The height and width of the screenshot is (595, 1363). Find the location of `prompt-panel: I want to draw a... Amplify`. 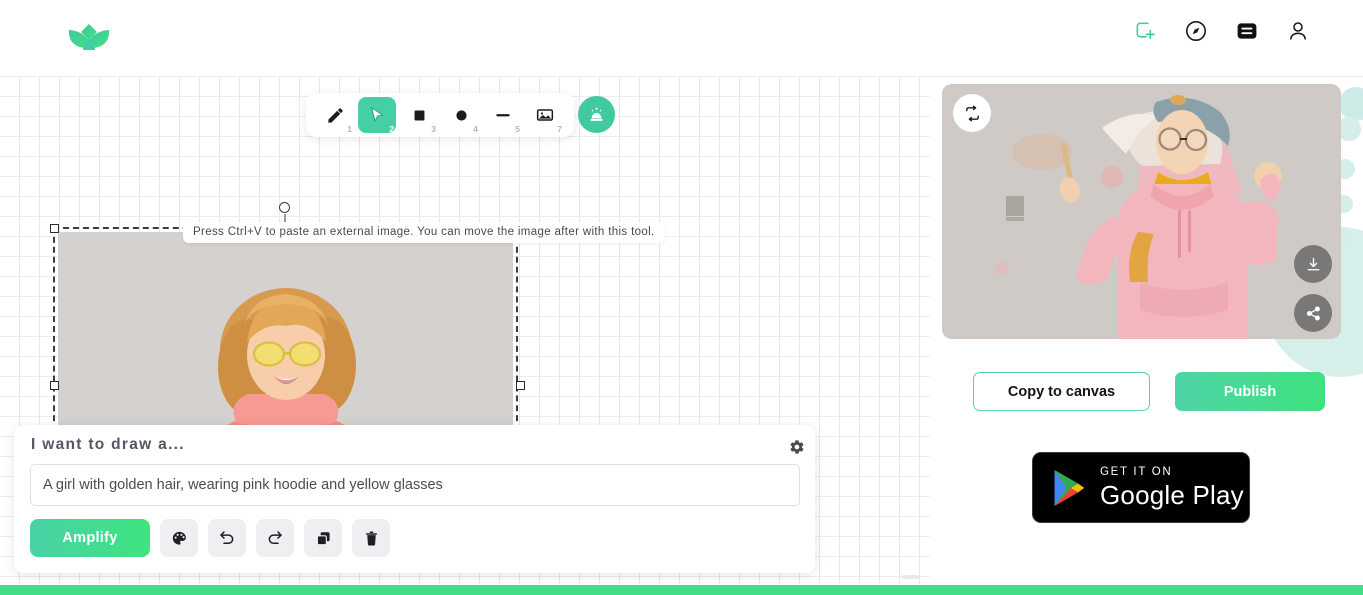

prompt-panel: I want to draw a... Amplify is located at coordinates (414, 499).